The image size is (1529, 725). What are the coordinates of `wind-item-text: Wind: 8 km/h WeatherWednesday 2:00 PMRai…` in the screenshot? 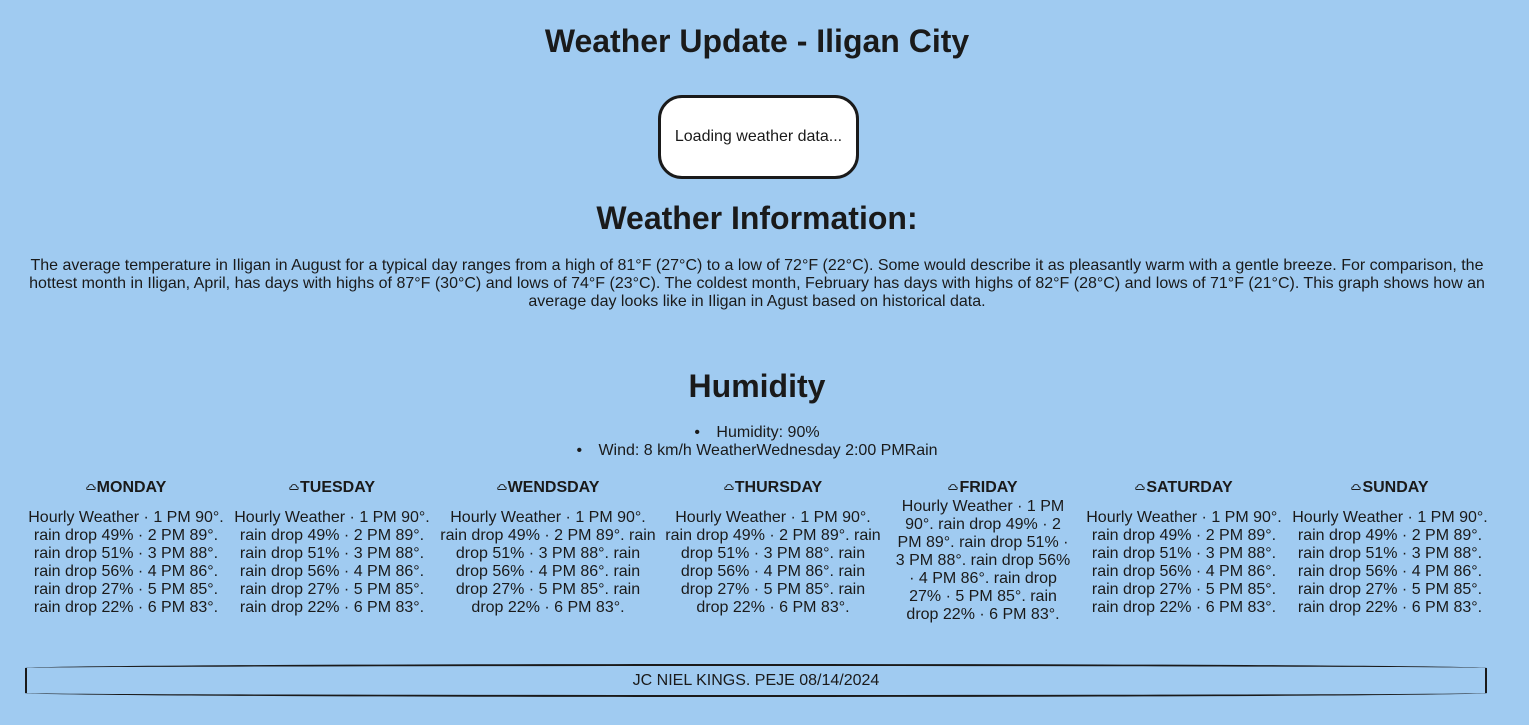 It's located at (768, 450).